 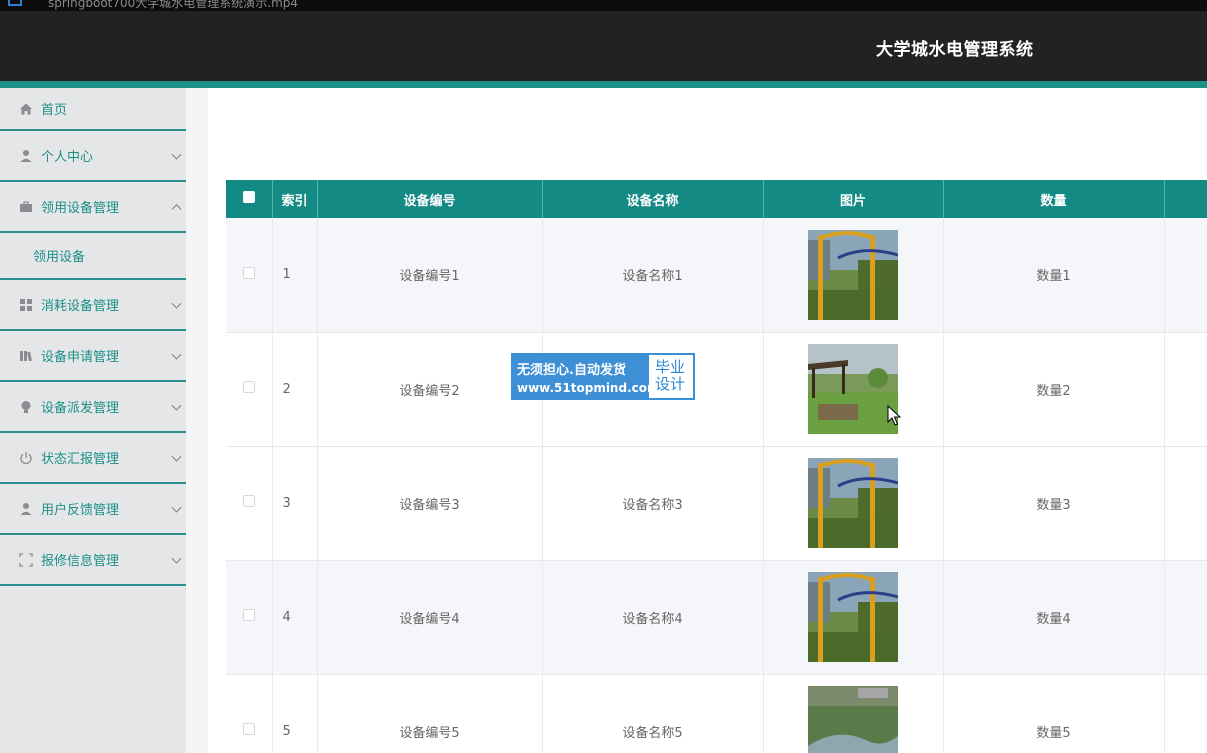 I want to click on cell-qty: 数量3, so click(x=1054, y=503).